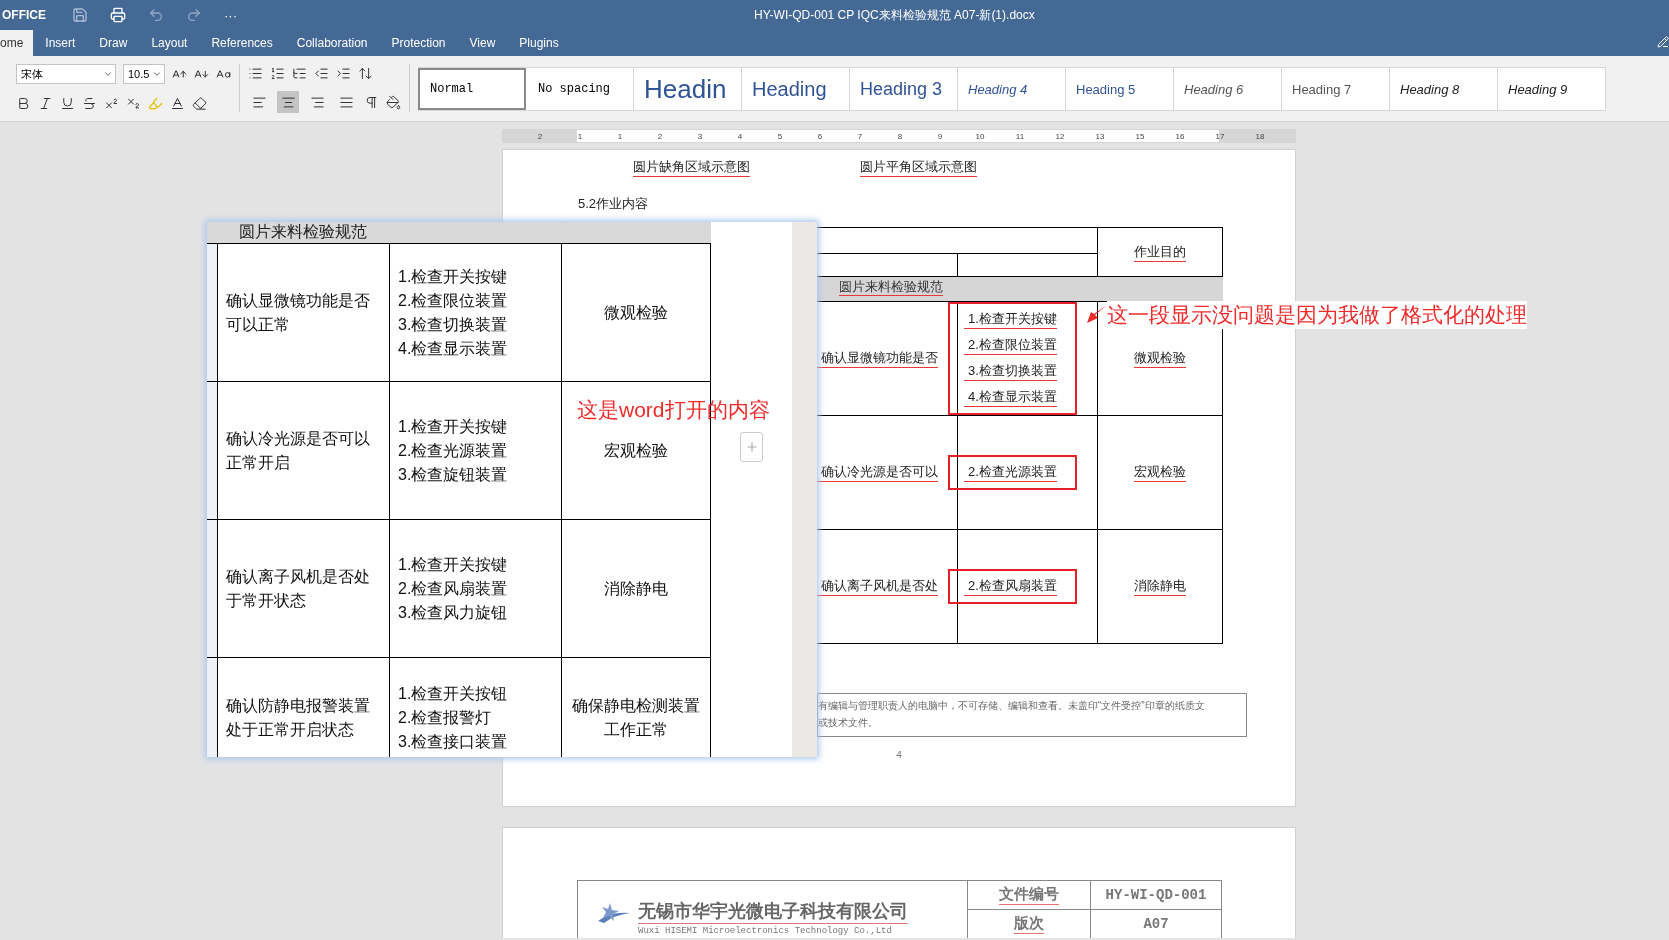 The image size is (1669, 940). What do you see at coordinates (277, 73) in the screenshot?
I see `numbered-list-icon` at bounding box center [277, 73].